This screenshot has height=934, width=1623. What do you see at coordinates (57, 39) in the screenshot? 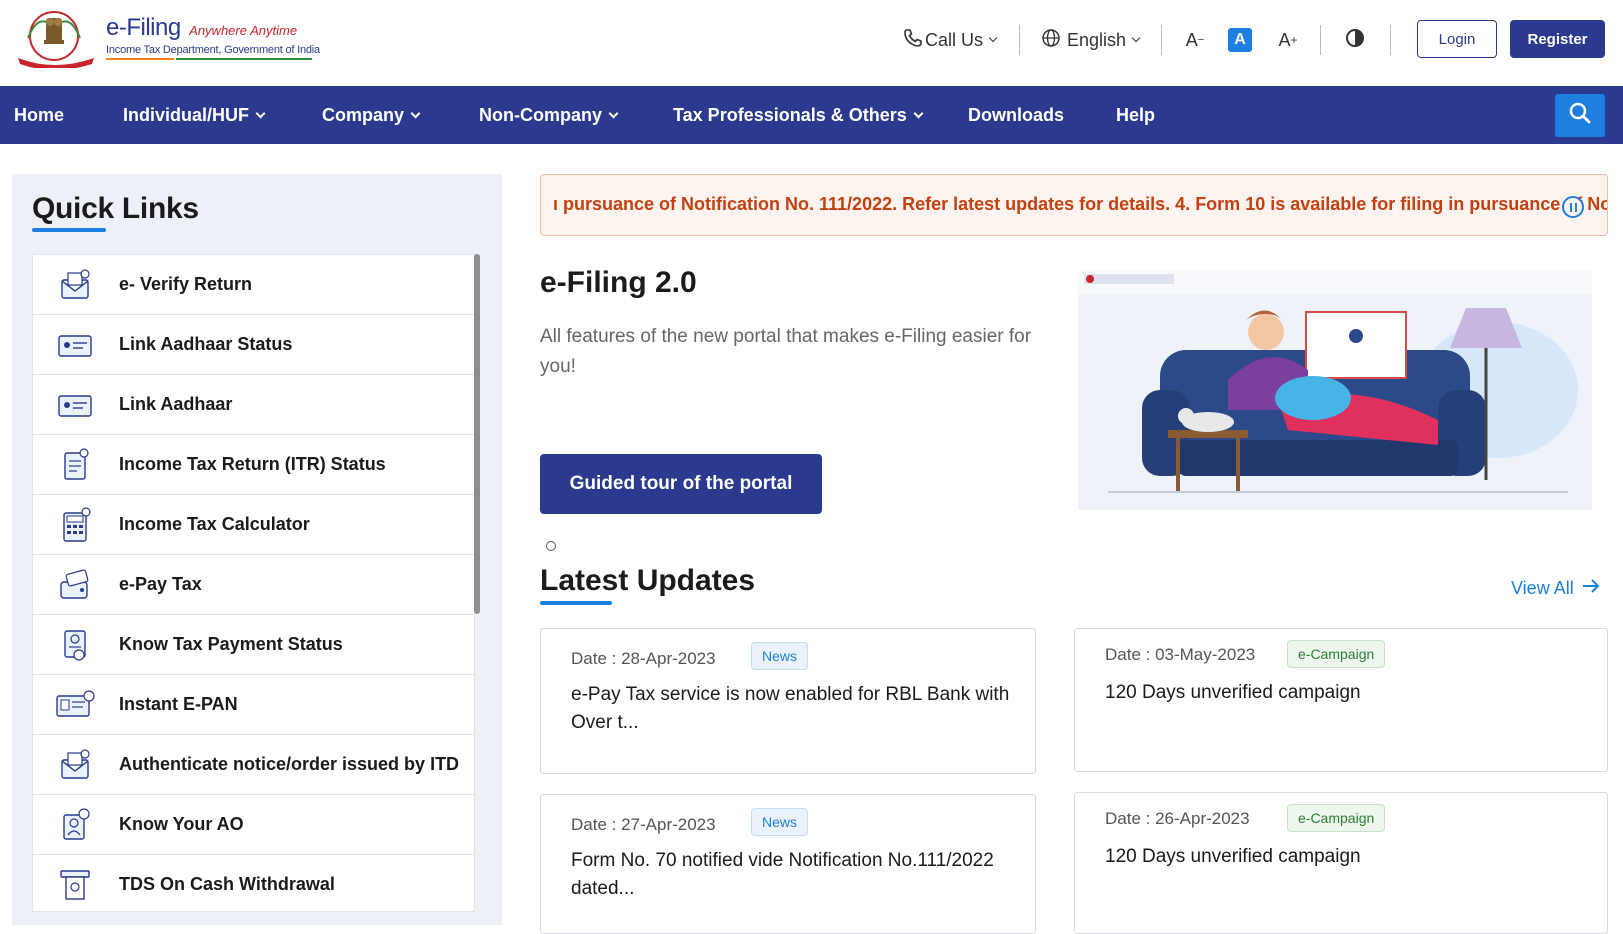
I see `emblem-logo-icon` at bounding box center [57, 39].